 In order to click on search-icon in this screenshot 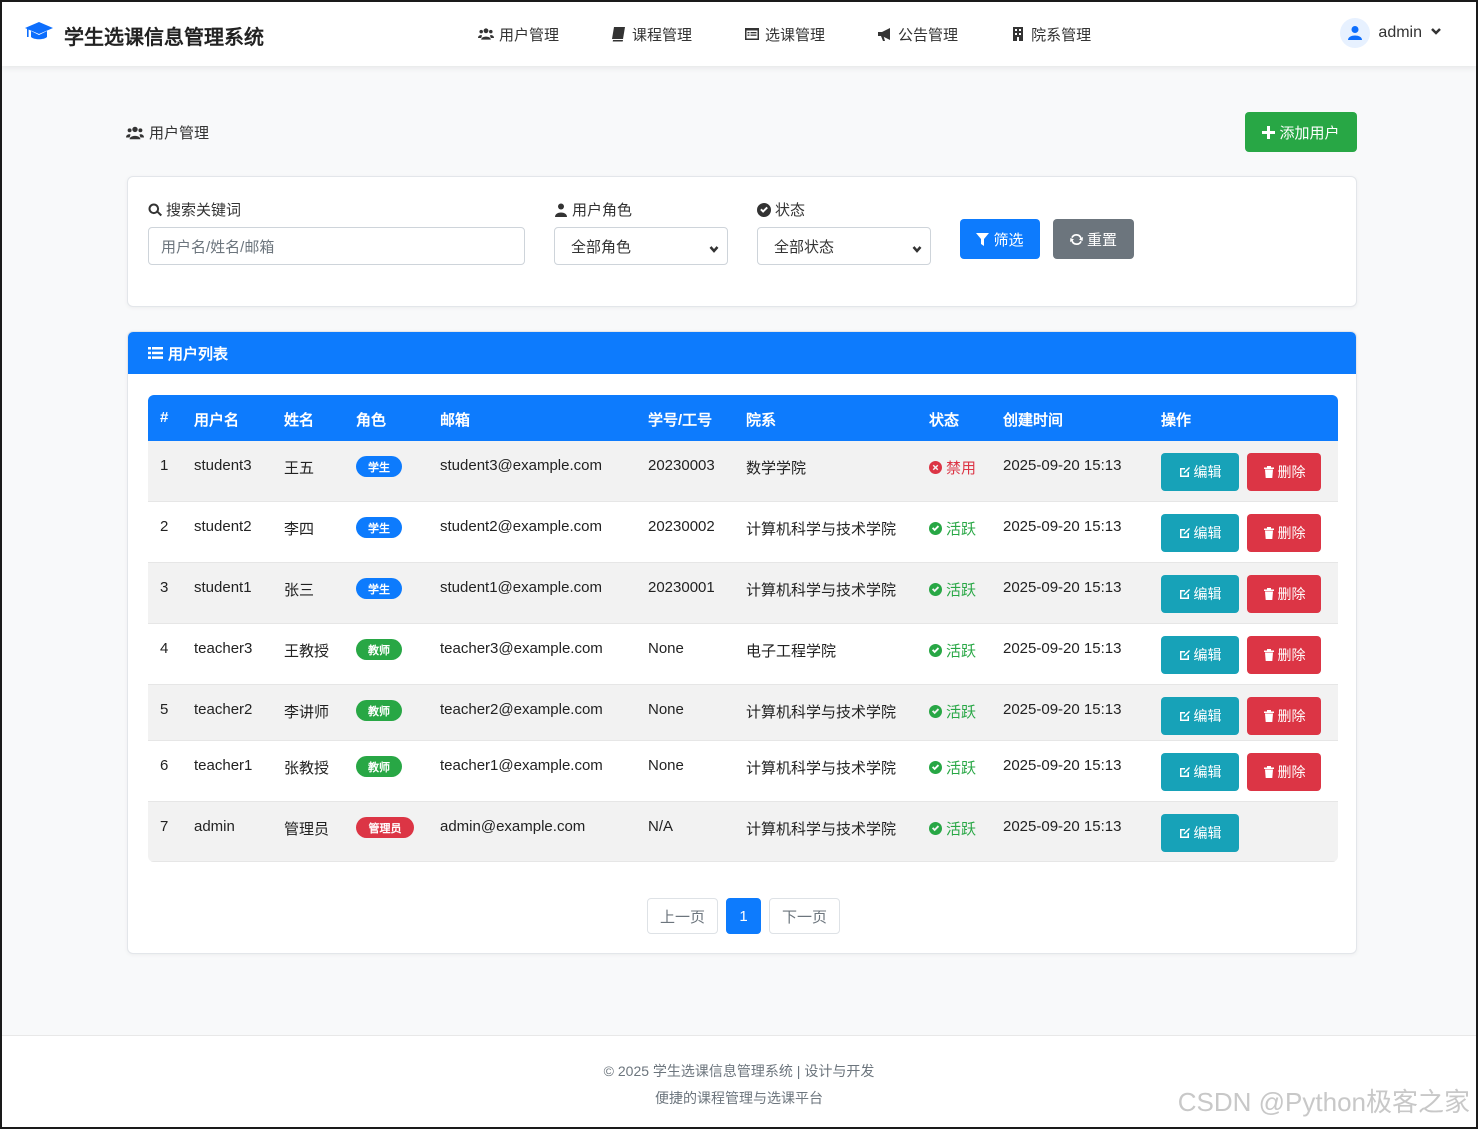, I will do `click(155, 209)`.